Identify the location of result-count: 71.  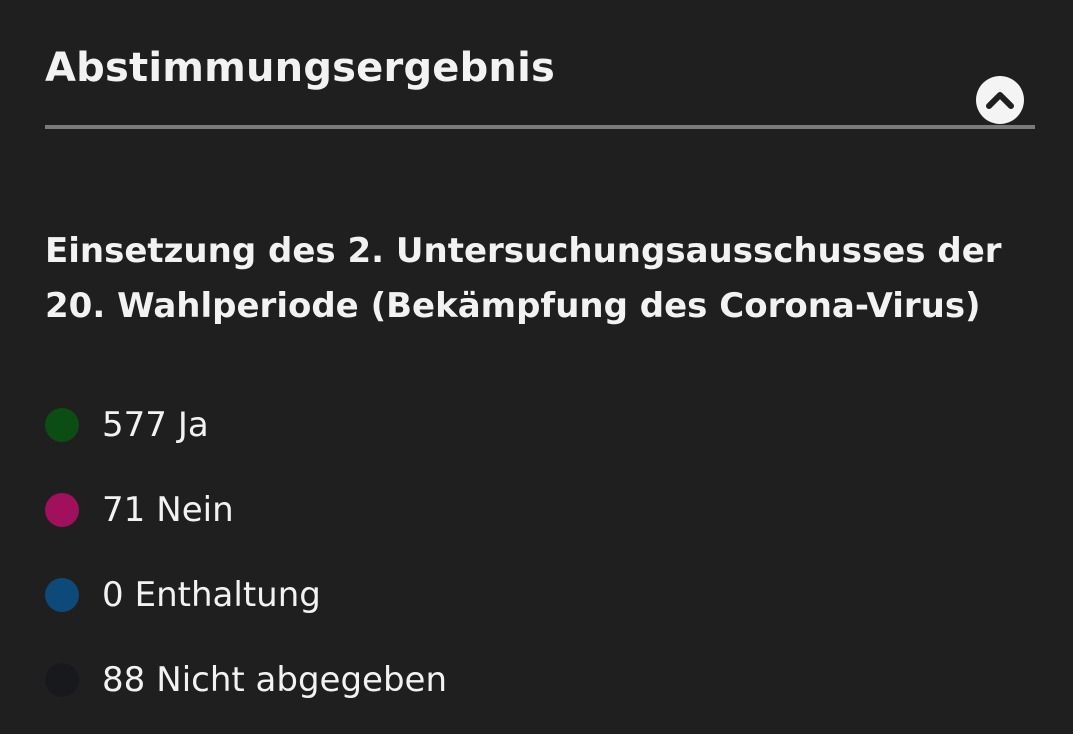
(124, 509).